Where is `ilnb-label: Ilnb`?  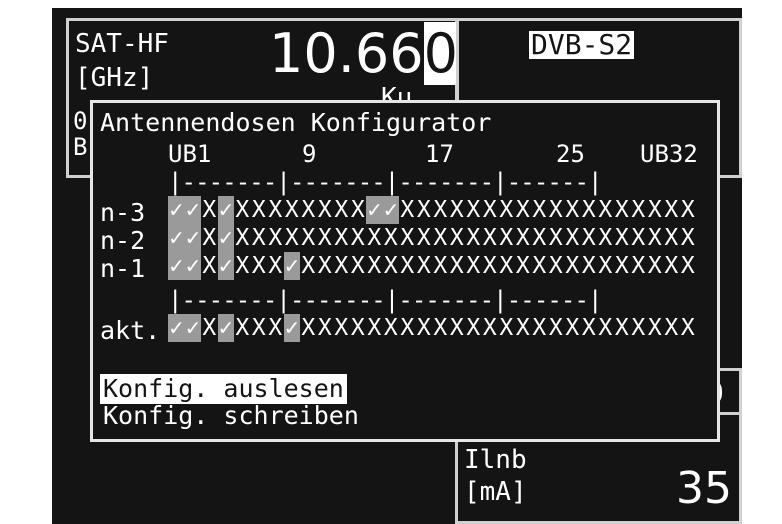 ilnb-label: Ilnb is located at coordinates (495, 460).